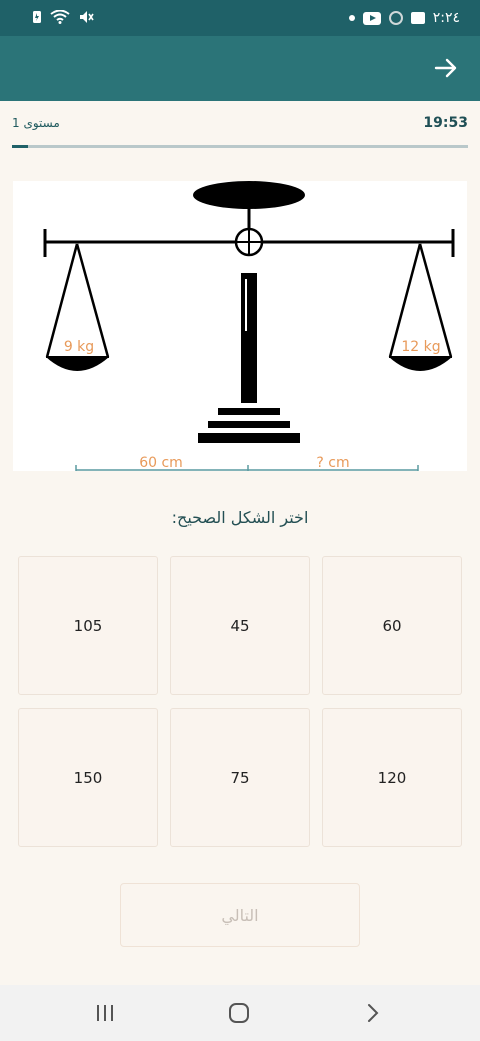 The image size is (480, 1041). What do you see at coordinates (395, 18) in the screenshot?
I see `ring-icon` at bounding box center [395, 18].